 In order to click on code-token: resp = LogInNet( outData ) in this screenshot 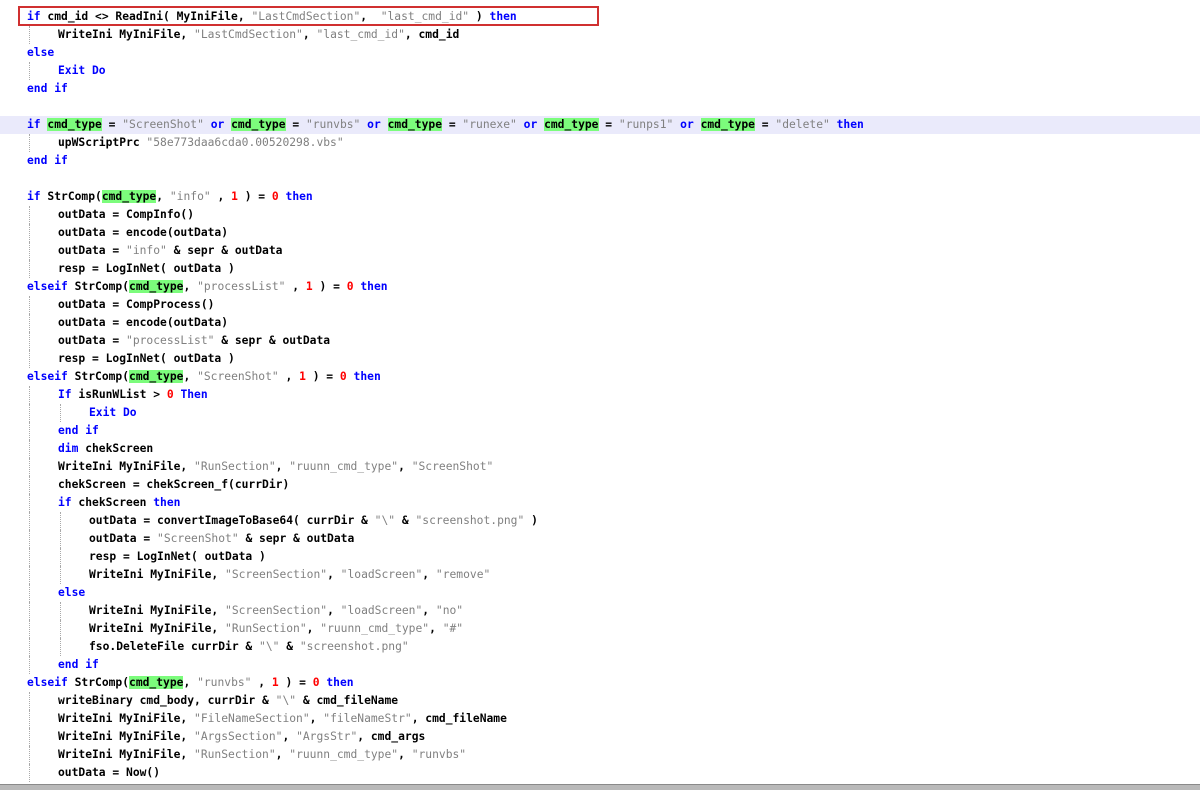, I will do `click(146, 358)`.